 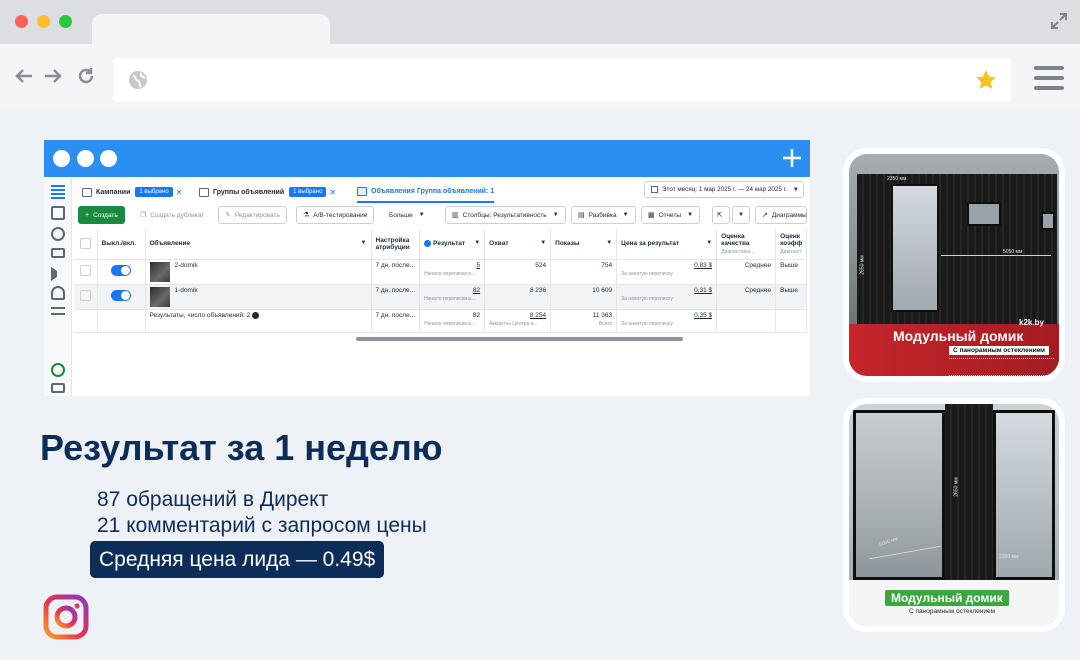 I want to click on col-toggle: Выкл./вкл., so click(x=121, y=244).